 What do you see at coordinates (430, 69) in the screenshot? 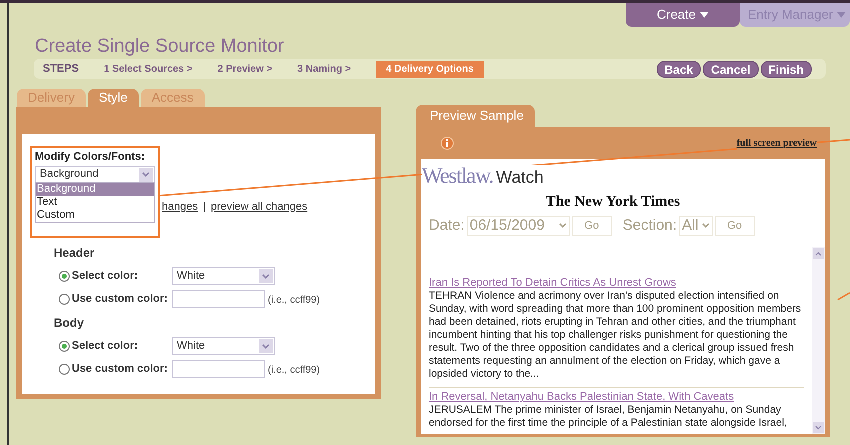
I see `step-item: 4 Delivery Options` at bounding box center [430, 69].